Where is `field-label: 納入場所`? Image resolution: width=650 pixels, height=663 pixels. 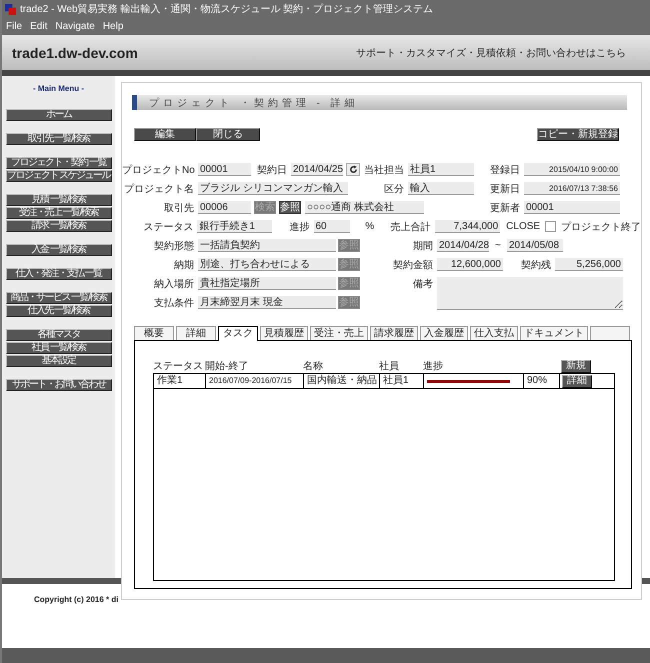 field-label: 納入場所 is located at coordinates (173, 284).